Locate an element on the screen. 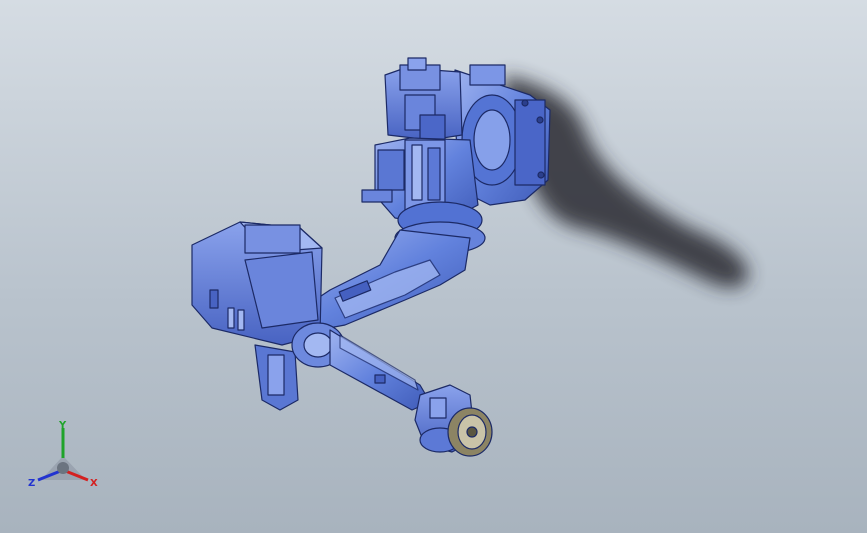 The height and width of the screenshot is (533, 867). upper-arm is located at coordinates (385, 280).